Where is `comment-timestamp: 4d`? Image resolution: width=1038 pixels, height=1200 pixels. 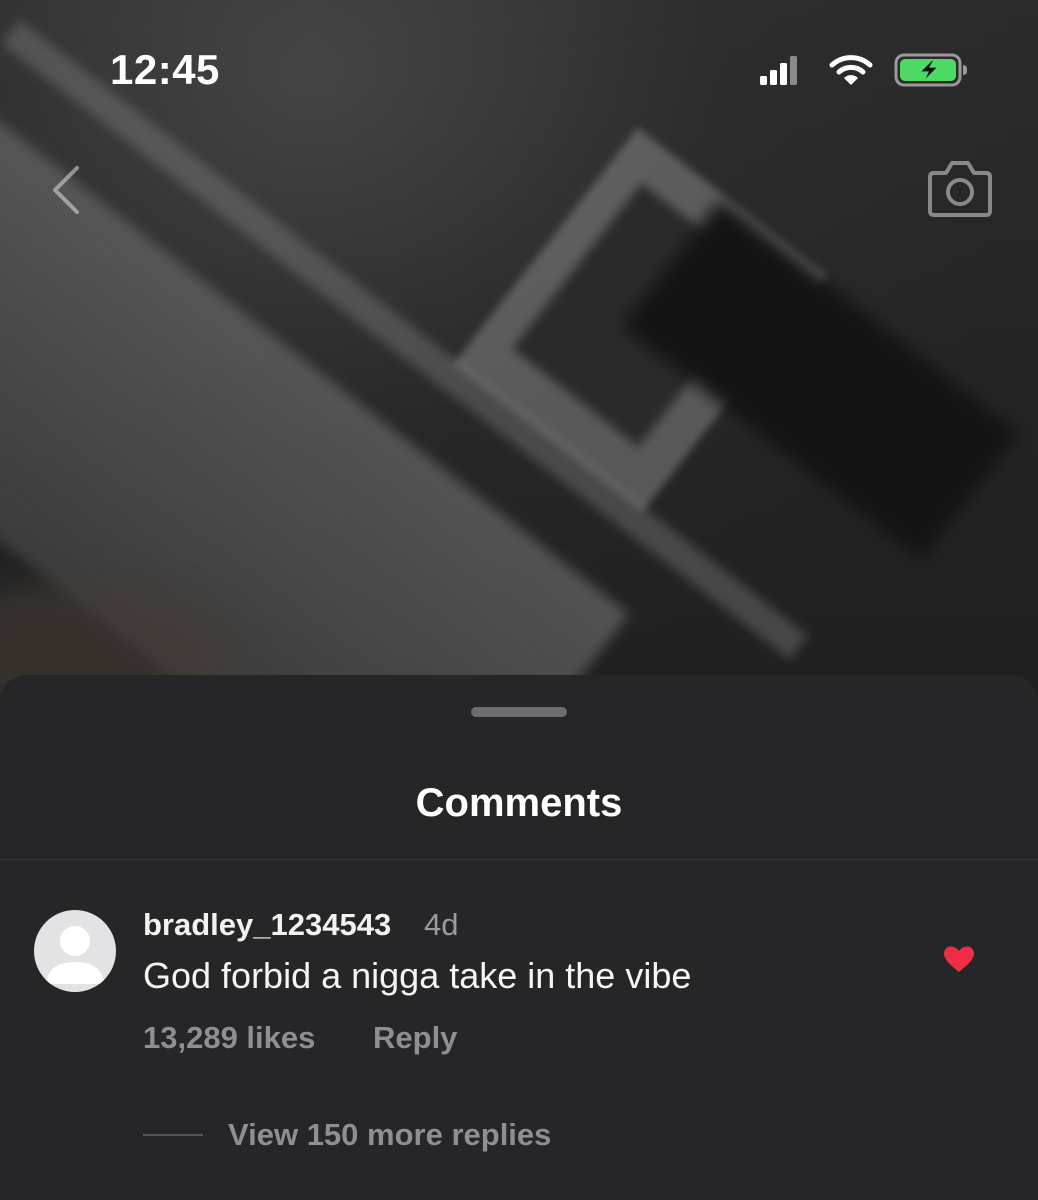 comment-timestamp: 4d is located at coordinates (441, 924).